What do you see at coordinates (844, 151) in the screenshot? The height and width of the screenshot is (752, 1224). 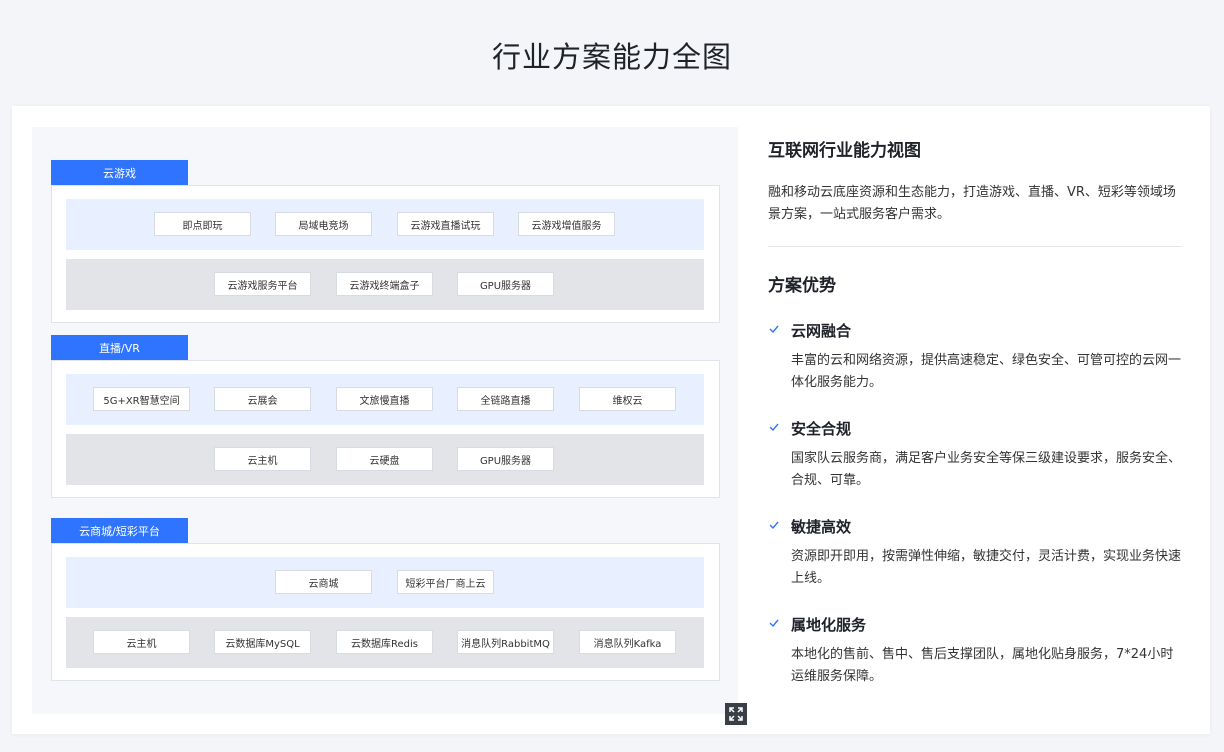 I see `info-title: 互联网行业能力视图` at bounding box center [844, 151].